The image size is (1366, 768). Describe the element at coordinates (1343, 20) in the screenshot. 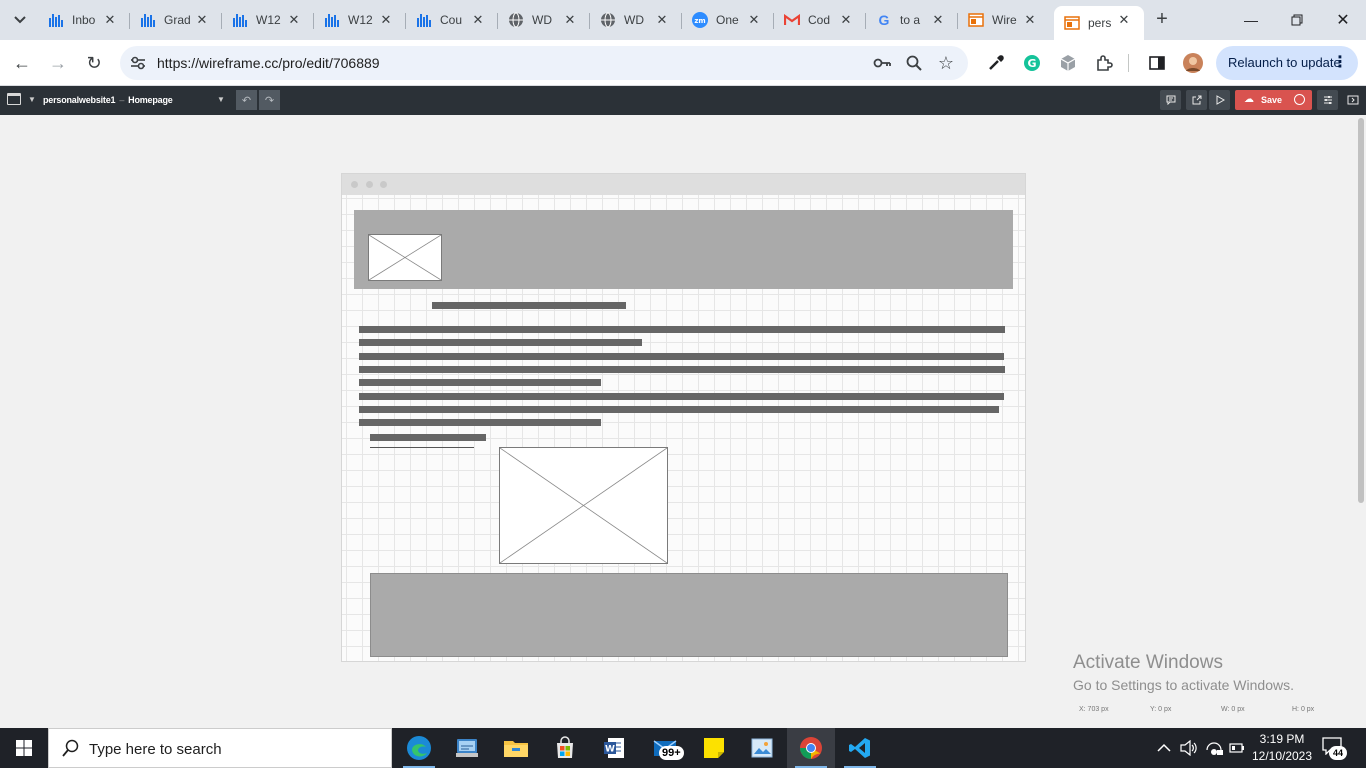

I see `close-window-icon: ✕` at that location.